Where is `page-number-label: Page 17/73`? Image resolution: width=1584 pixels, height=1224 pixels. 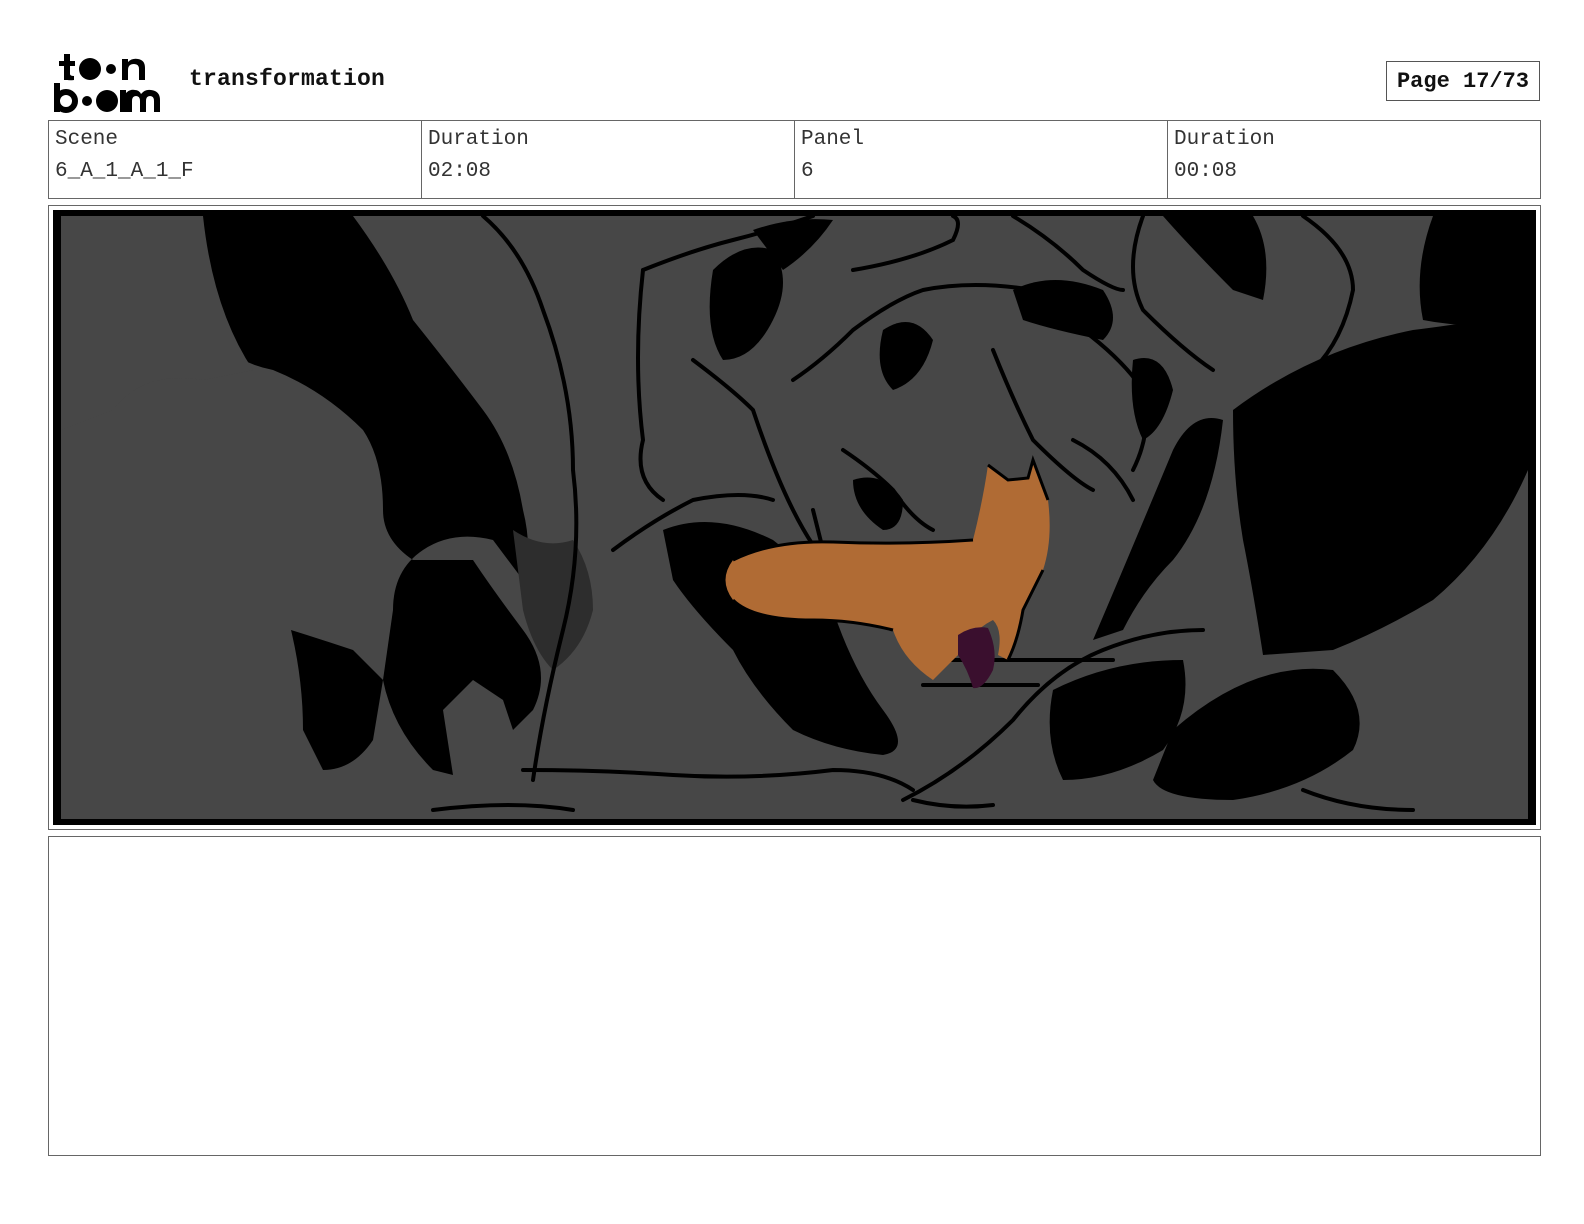
page-number-label: Page 17/73 is located at coordinates (1463, 81).